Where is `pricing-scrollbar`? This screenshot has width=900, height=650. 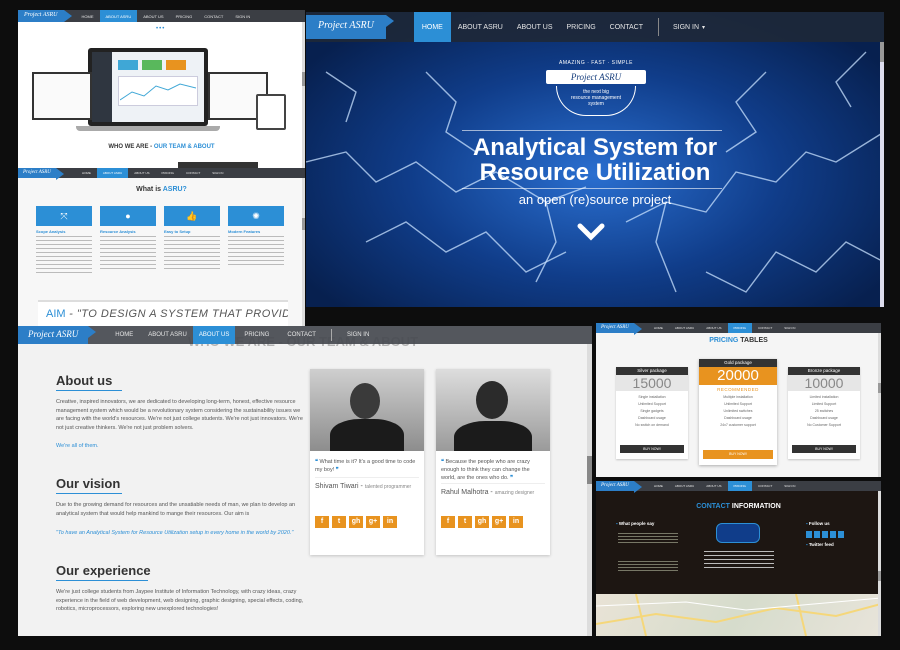
pricing-scrollbar is located at coordinates (879, 405).